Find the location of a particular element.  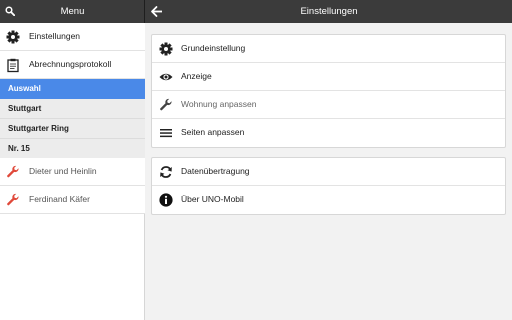

top-bar: Menu Einstellungen is located at coordinates (256, 11).